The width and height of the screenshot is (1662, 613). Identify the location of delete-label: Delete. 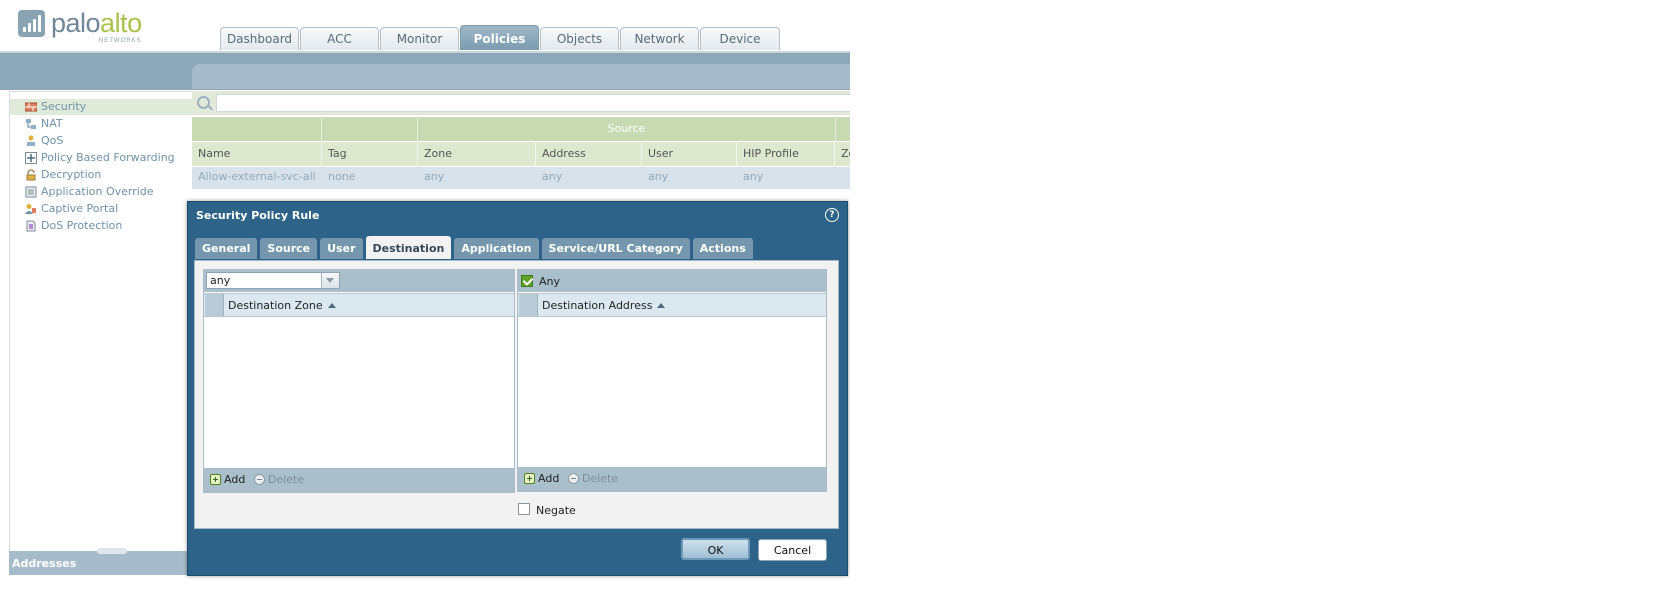
(286, 479).